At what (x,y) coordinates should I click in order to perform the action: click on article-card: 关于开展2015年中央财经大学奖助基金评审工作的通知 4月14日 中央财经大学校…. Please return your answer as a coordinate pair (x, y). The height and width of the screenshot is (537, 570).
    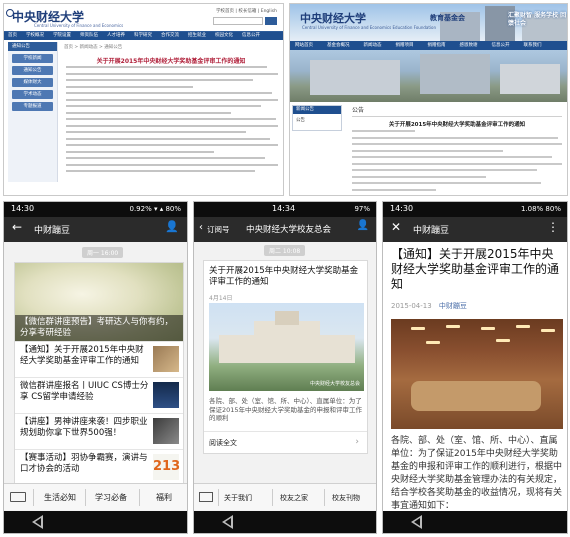
    Looking at the image, I should click on (285, 357).